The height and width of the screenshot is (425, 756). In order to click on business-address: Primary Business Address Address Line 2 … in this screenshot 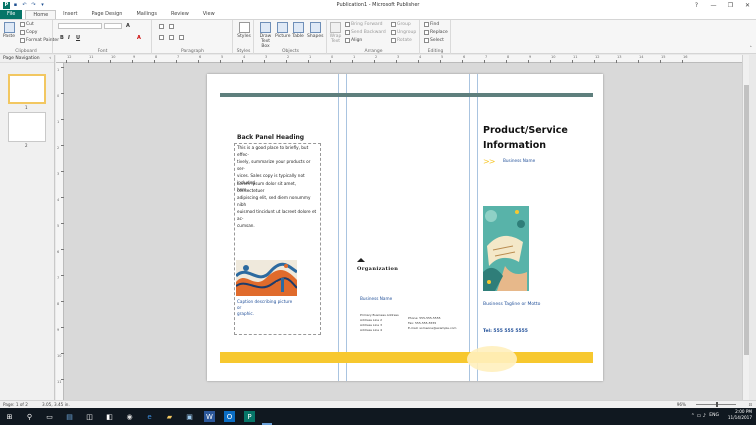, I will do `click(379, 323)`.